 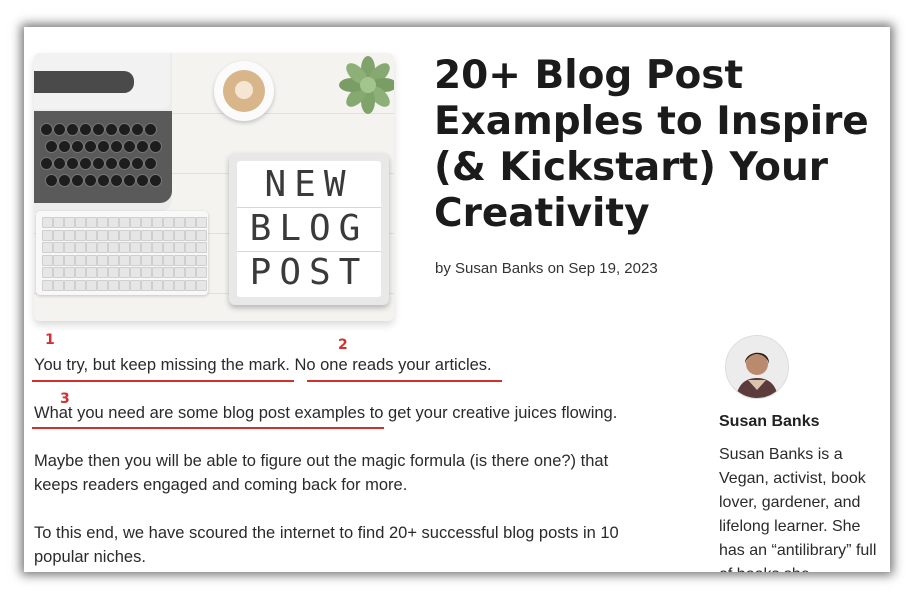 I want to click on author-name: Susan Banks, so click(x=769, y=422).